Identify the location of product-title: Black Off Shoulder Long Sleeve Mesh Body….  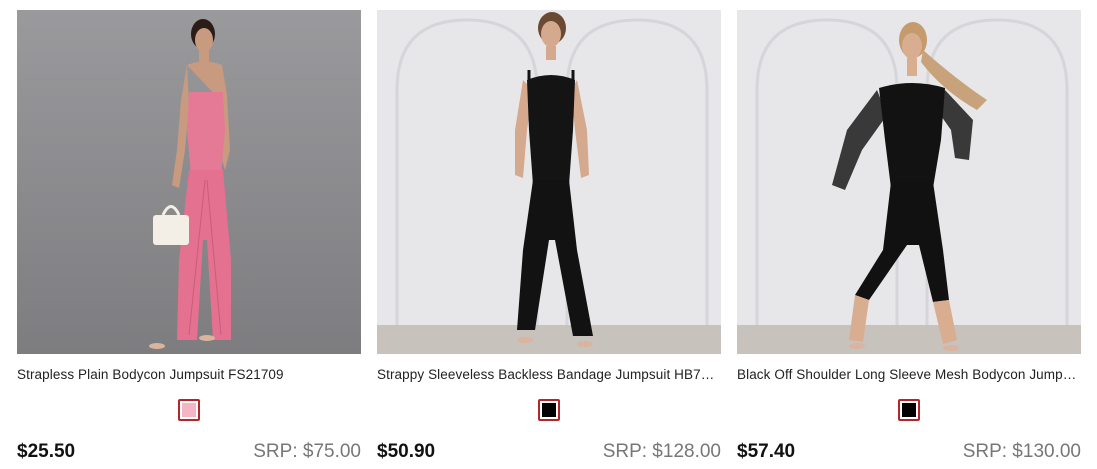
(909, 374).